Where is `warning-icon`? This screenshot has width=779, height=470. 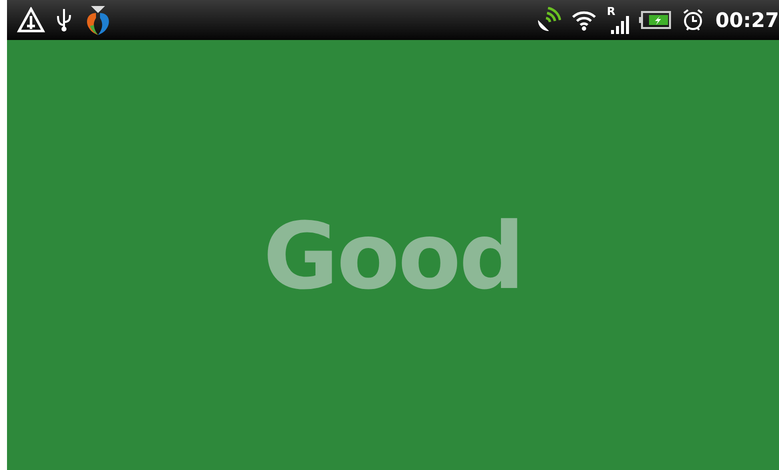
warning-icon is located at coordinates (31, 20).